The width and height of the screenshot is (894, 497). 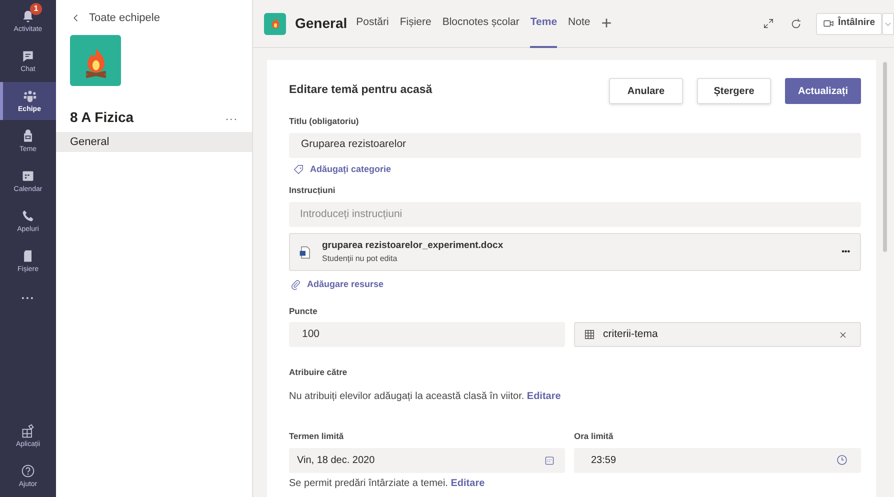 I want to click on form-button: Ștergere, so click(x=734, y=91).